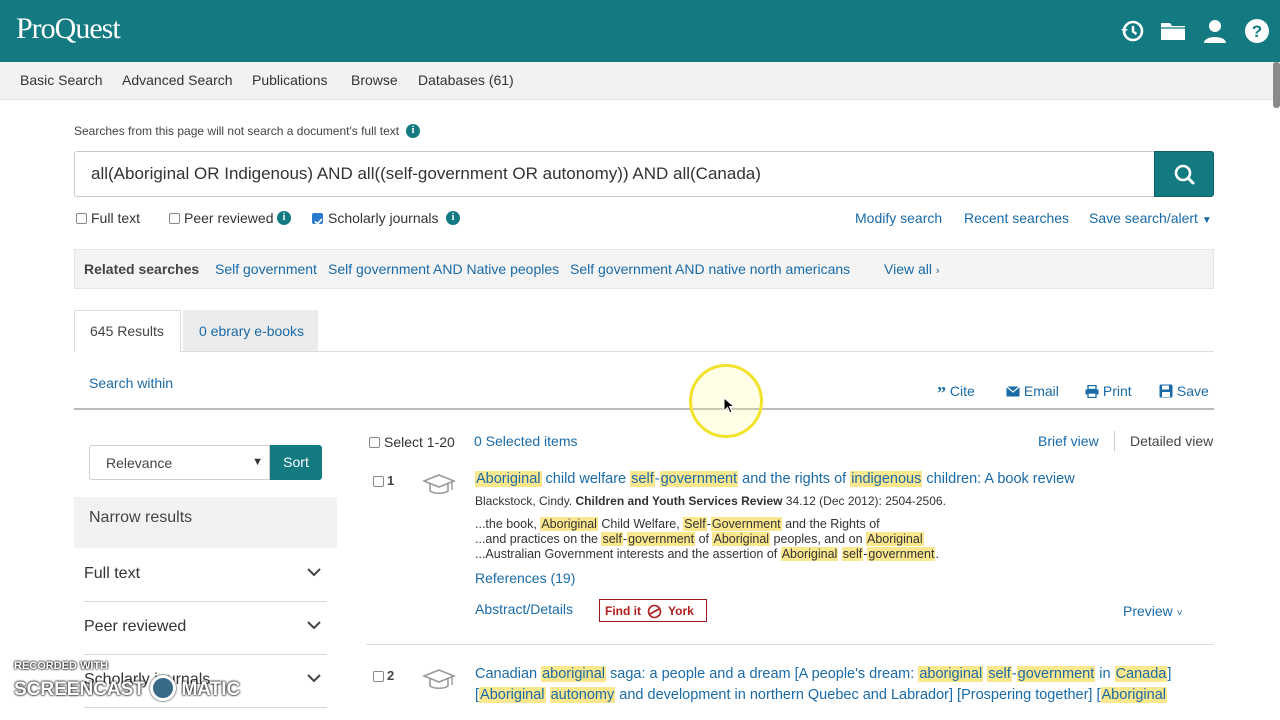  What do you see at coordinates (912, 269) in the screenshot?
I see `view-all-link: View all ›` at bounding box center [912, 269].